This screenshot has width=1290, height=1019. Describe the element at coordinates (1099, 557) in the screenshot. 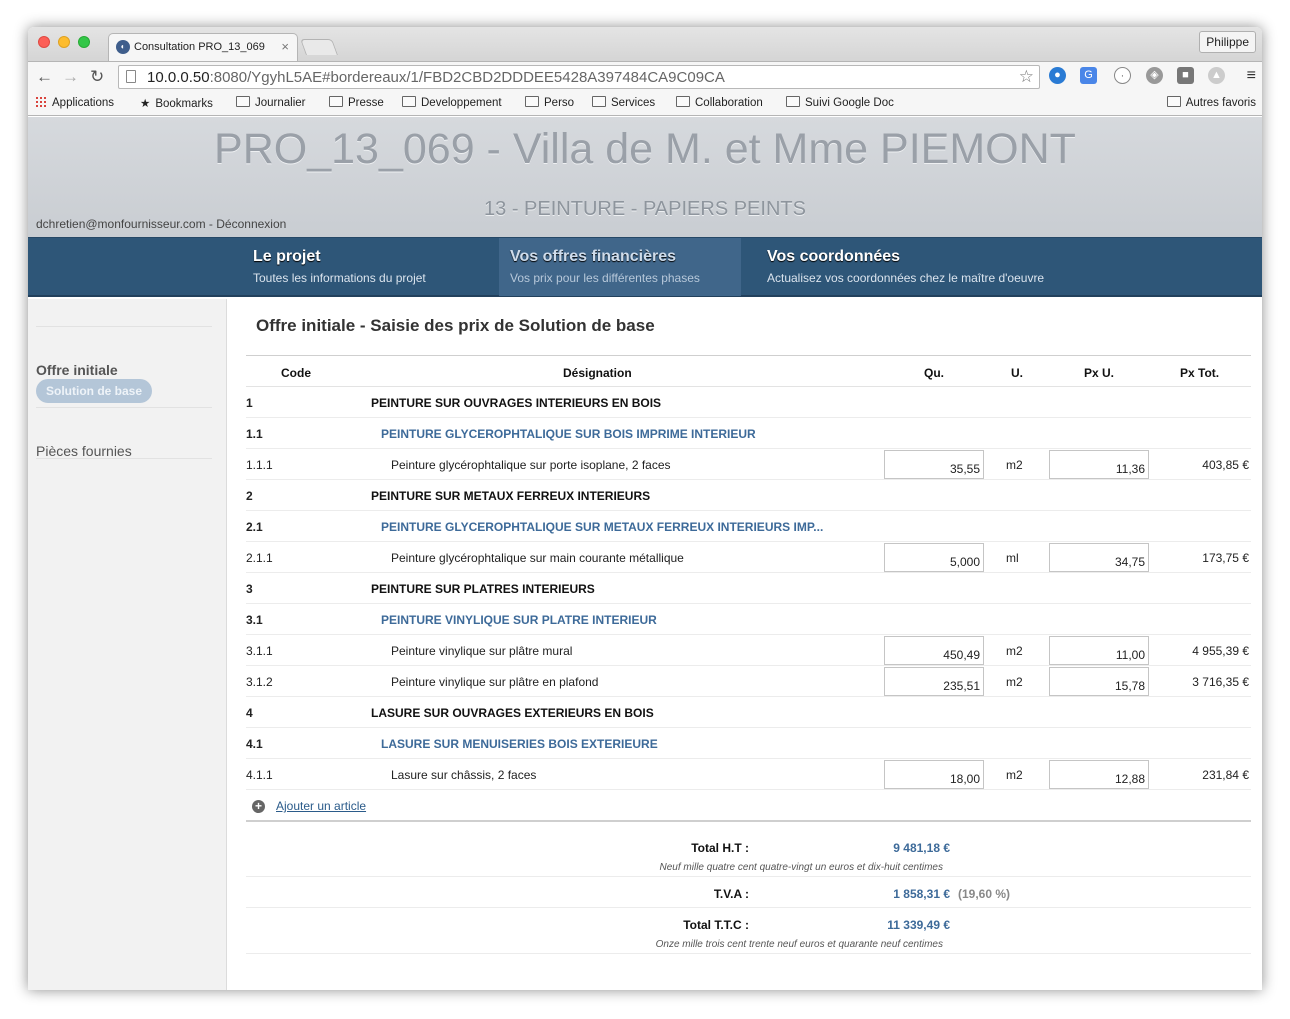

I see `unit-price-input: 34,75` at that location.